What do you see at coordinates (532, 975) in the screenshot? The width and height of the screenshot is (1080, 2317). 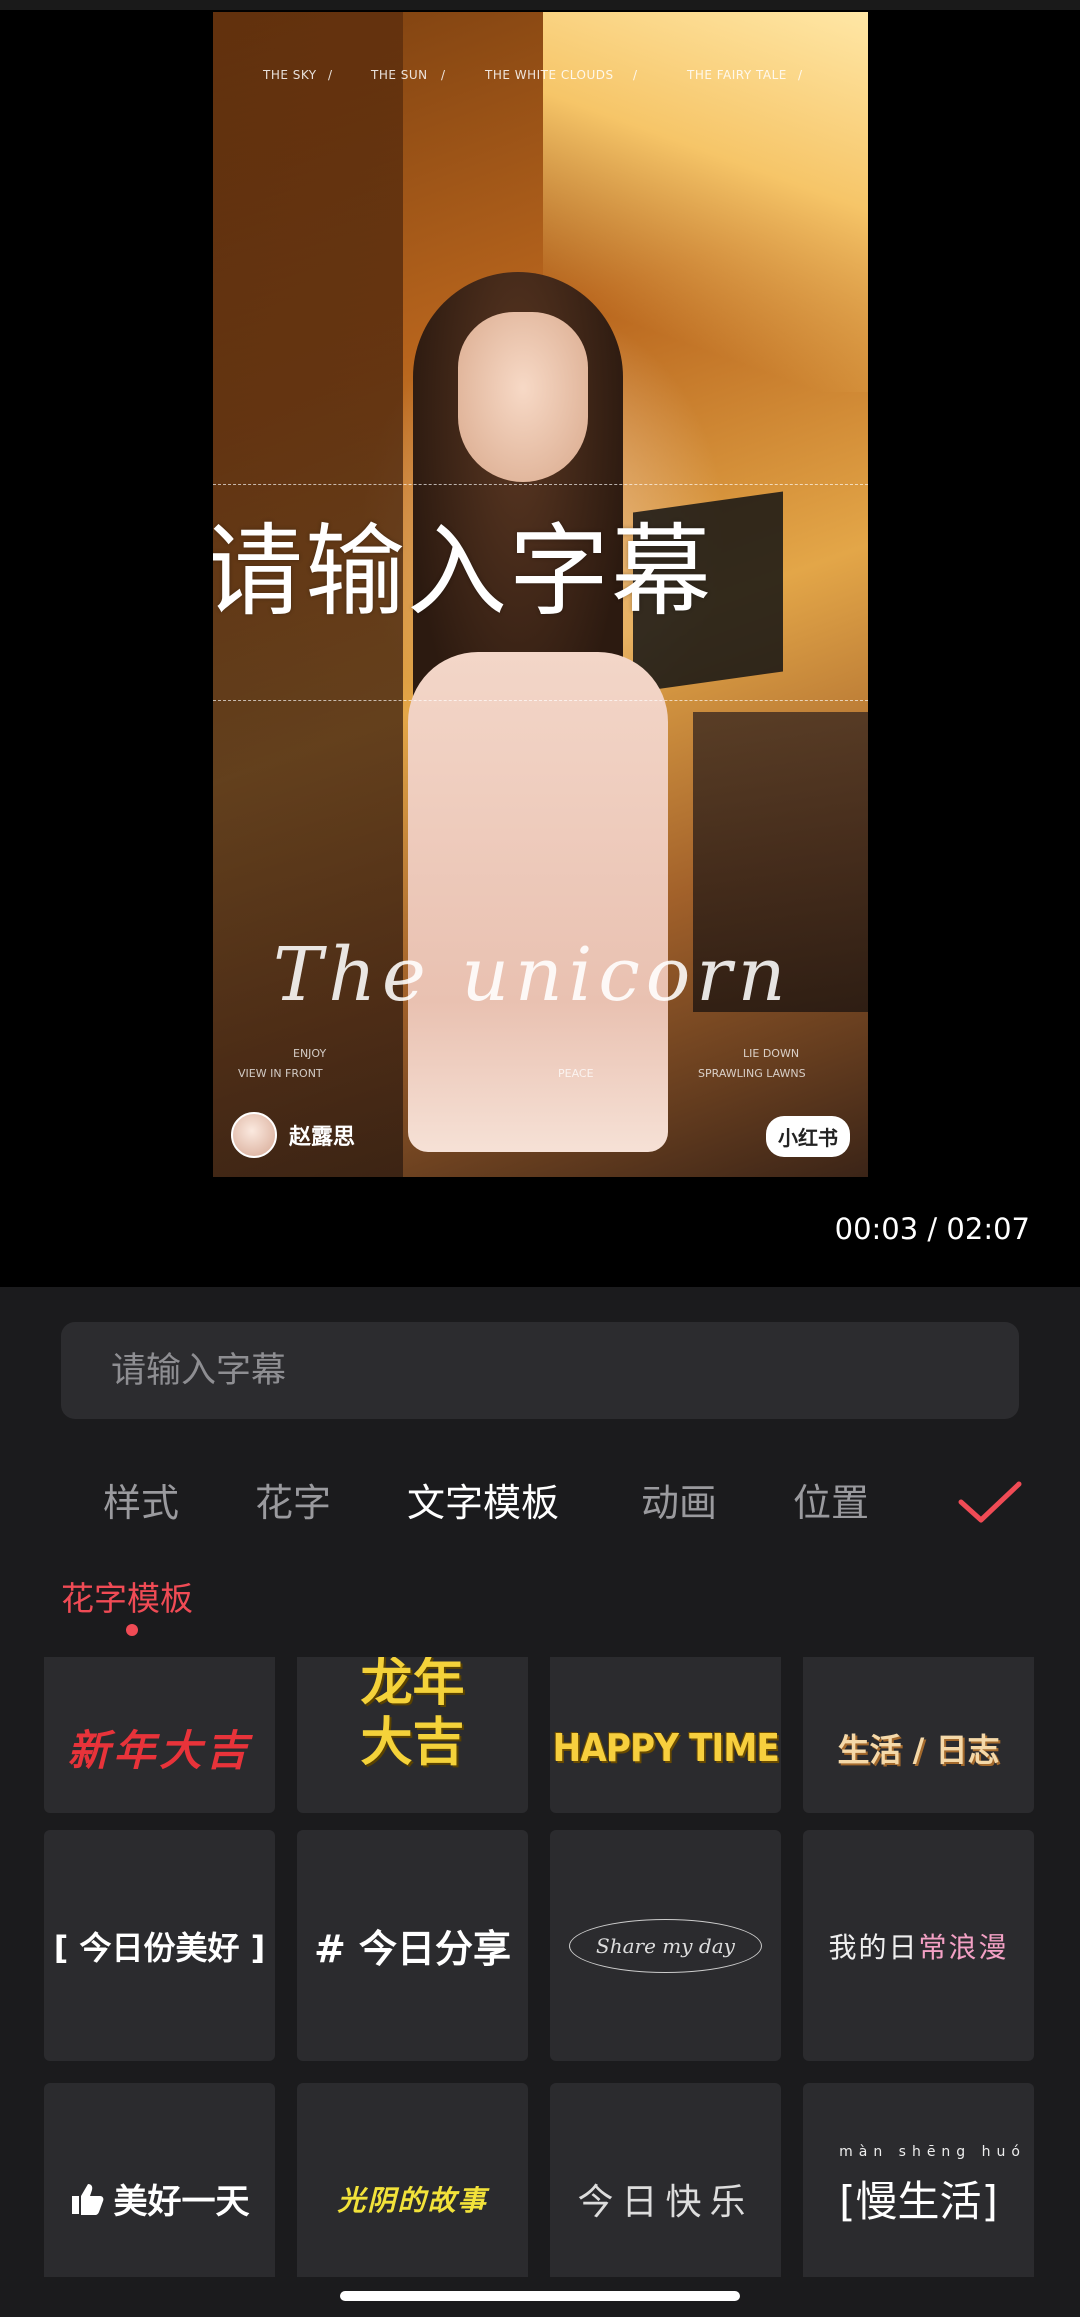 I see `script-caption: The unicorn` at bounding box center [532, 975].